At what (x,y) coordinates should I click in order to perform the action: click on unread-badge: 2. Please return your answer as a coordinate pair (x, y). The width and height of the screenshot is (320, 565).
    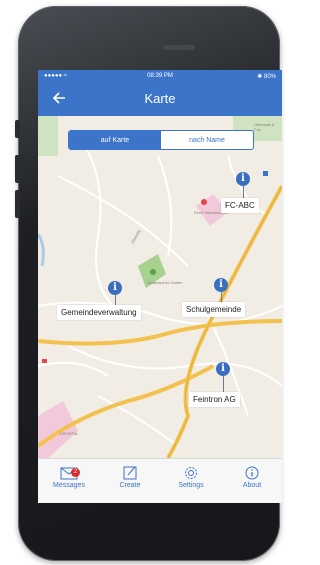
    Looking at the image, I should click on (75, 472).